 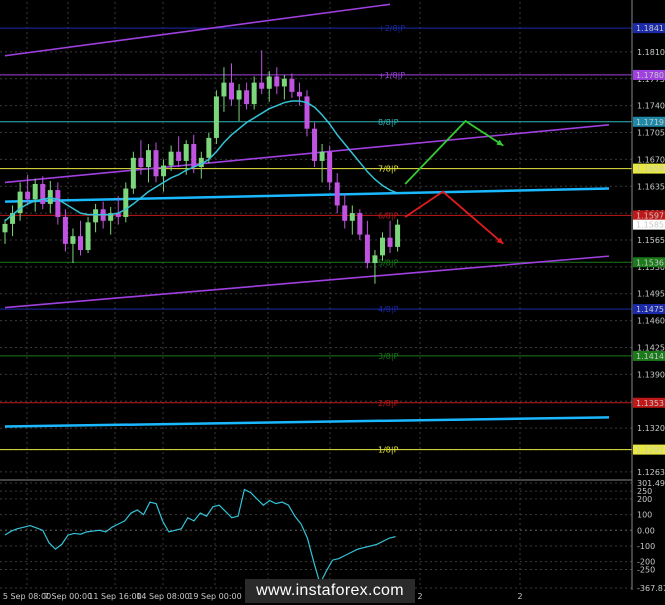 I want to click on murrey-level-label: 4/8|P, so click(x=388, y=309).